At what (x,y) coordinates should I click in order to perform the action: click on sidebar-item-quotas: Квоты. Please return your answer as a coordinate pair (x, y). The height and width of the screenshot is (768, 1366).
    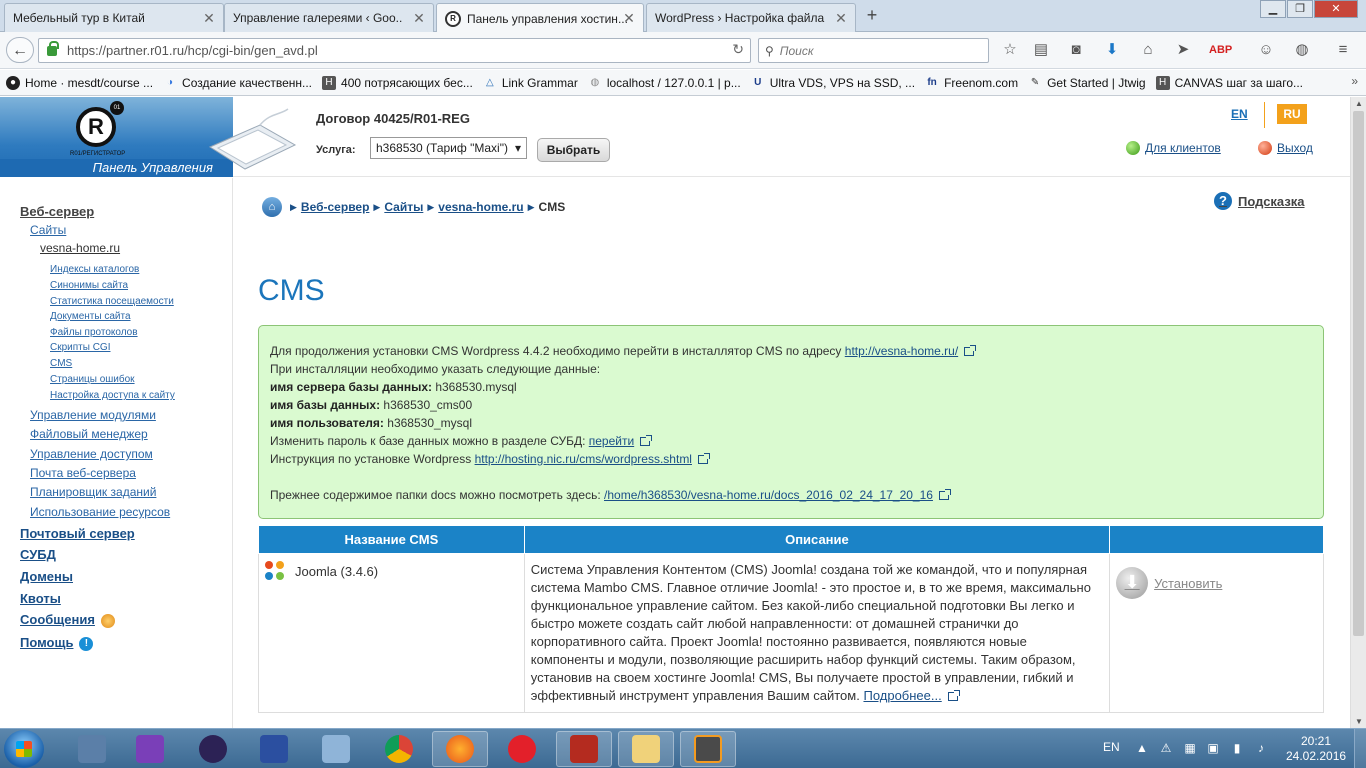
    Looking at the image, I should click on (40, 598).